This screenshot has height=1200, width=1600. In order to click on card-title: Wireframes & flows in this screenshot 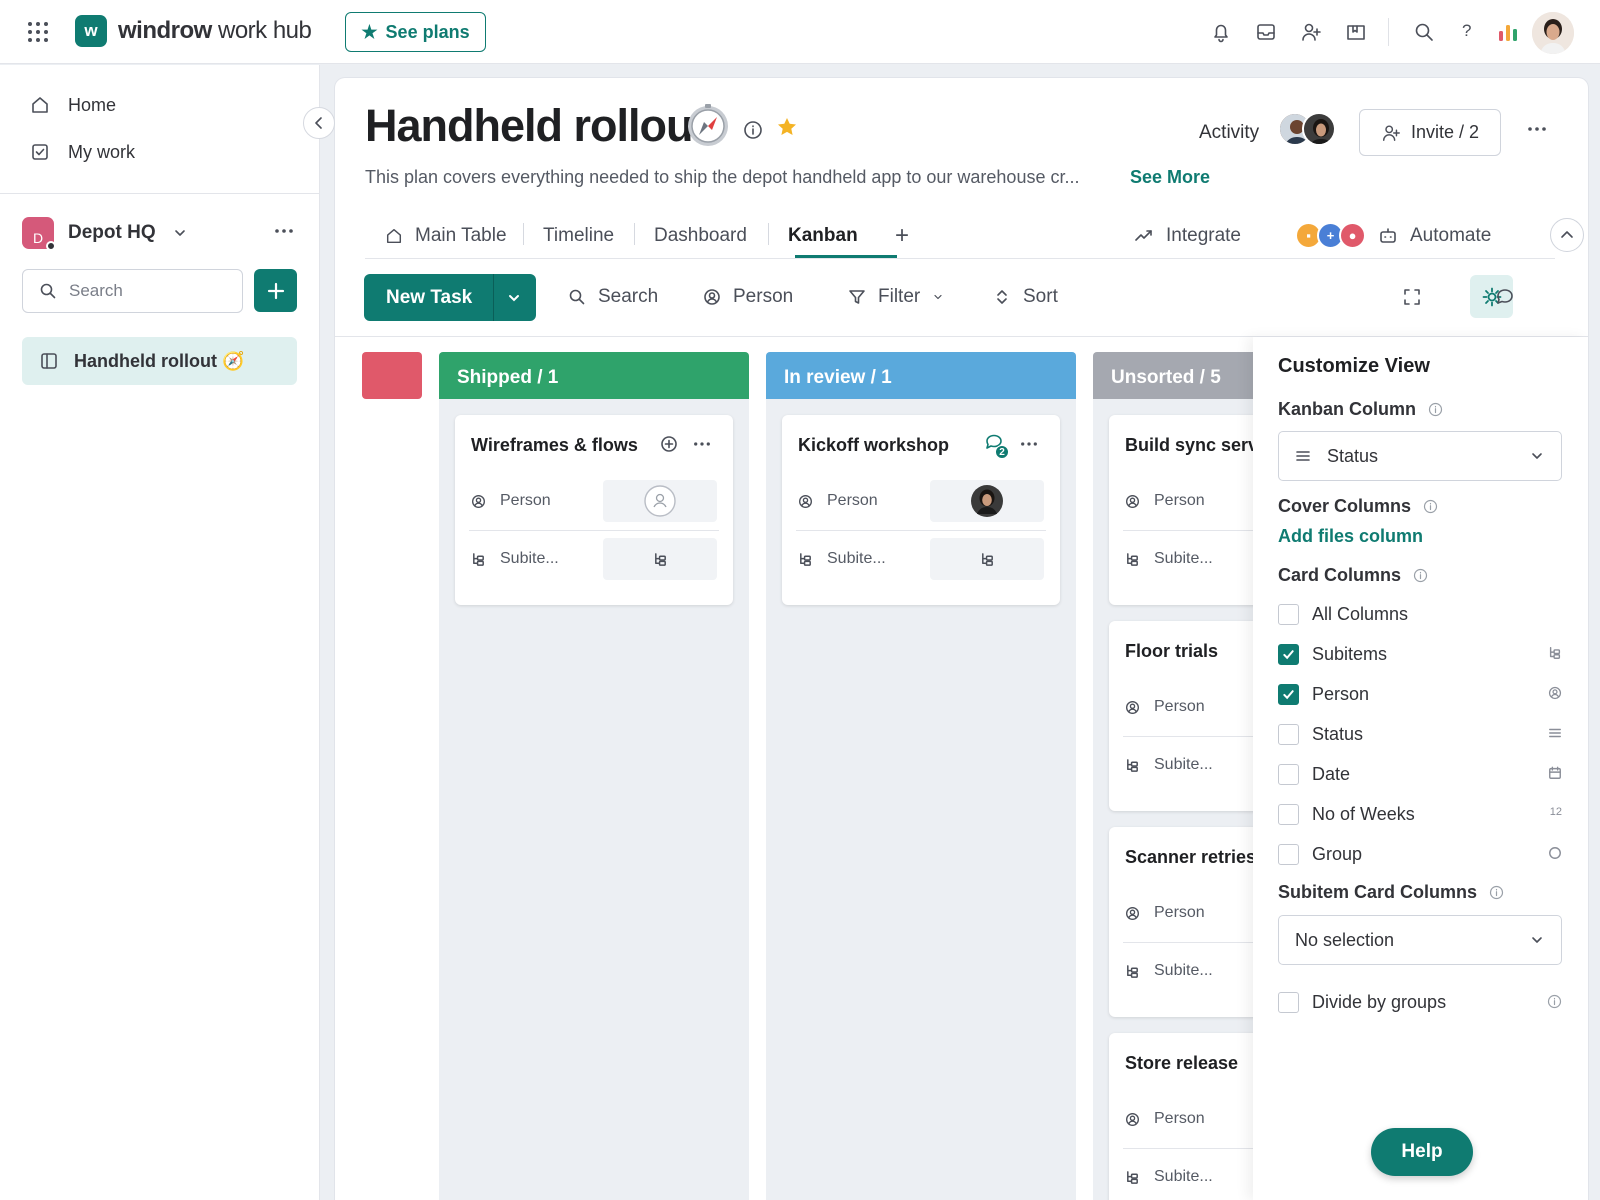, I will do `click(554, 445)`.